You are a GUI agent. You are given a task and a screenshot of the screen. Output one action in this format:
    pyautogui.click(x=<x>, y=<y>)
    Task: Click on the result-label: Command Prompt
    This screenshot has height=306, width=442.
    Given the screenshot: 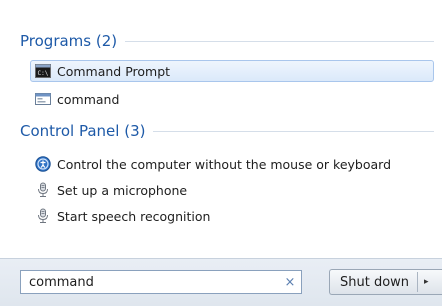 What is the action you would take?
    pyautogui.click(x=114, y=71)
    